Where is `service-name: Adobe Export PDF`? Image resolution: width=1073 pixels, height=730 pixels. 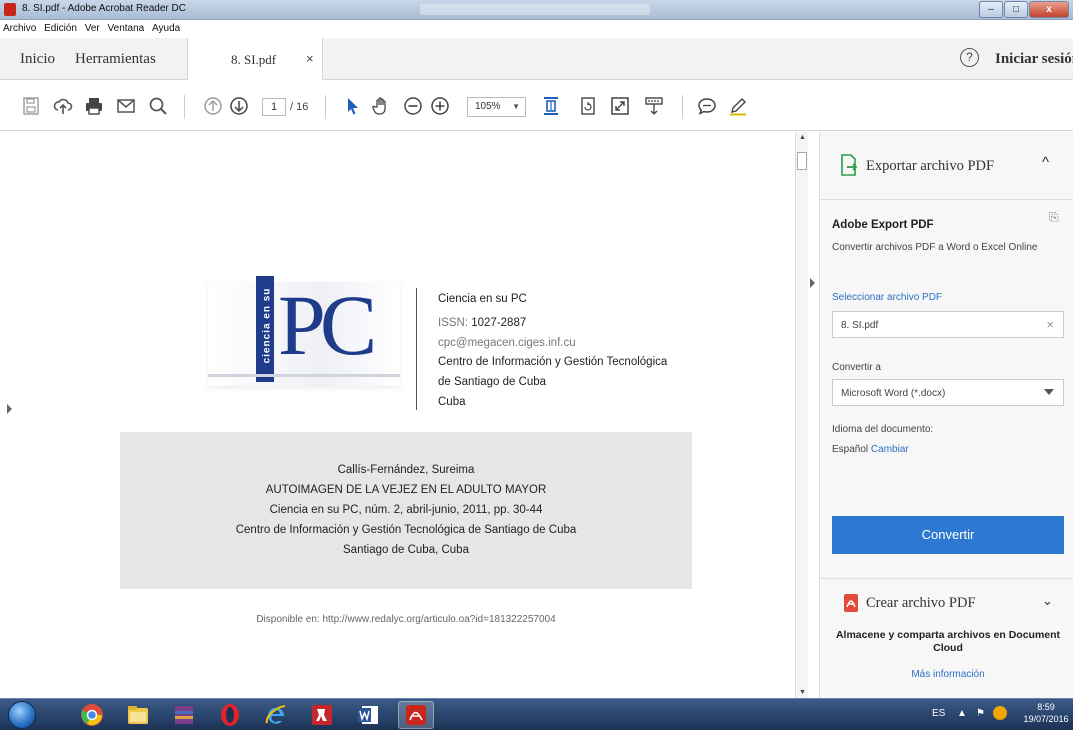
service-name: Adobe Export PDF is located at coordinates (883, 225).